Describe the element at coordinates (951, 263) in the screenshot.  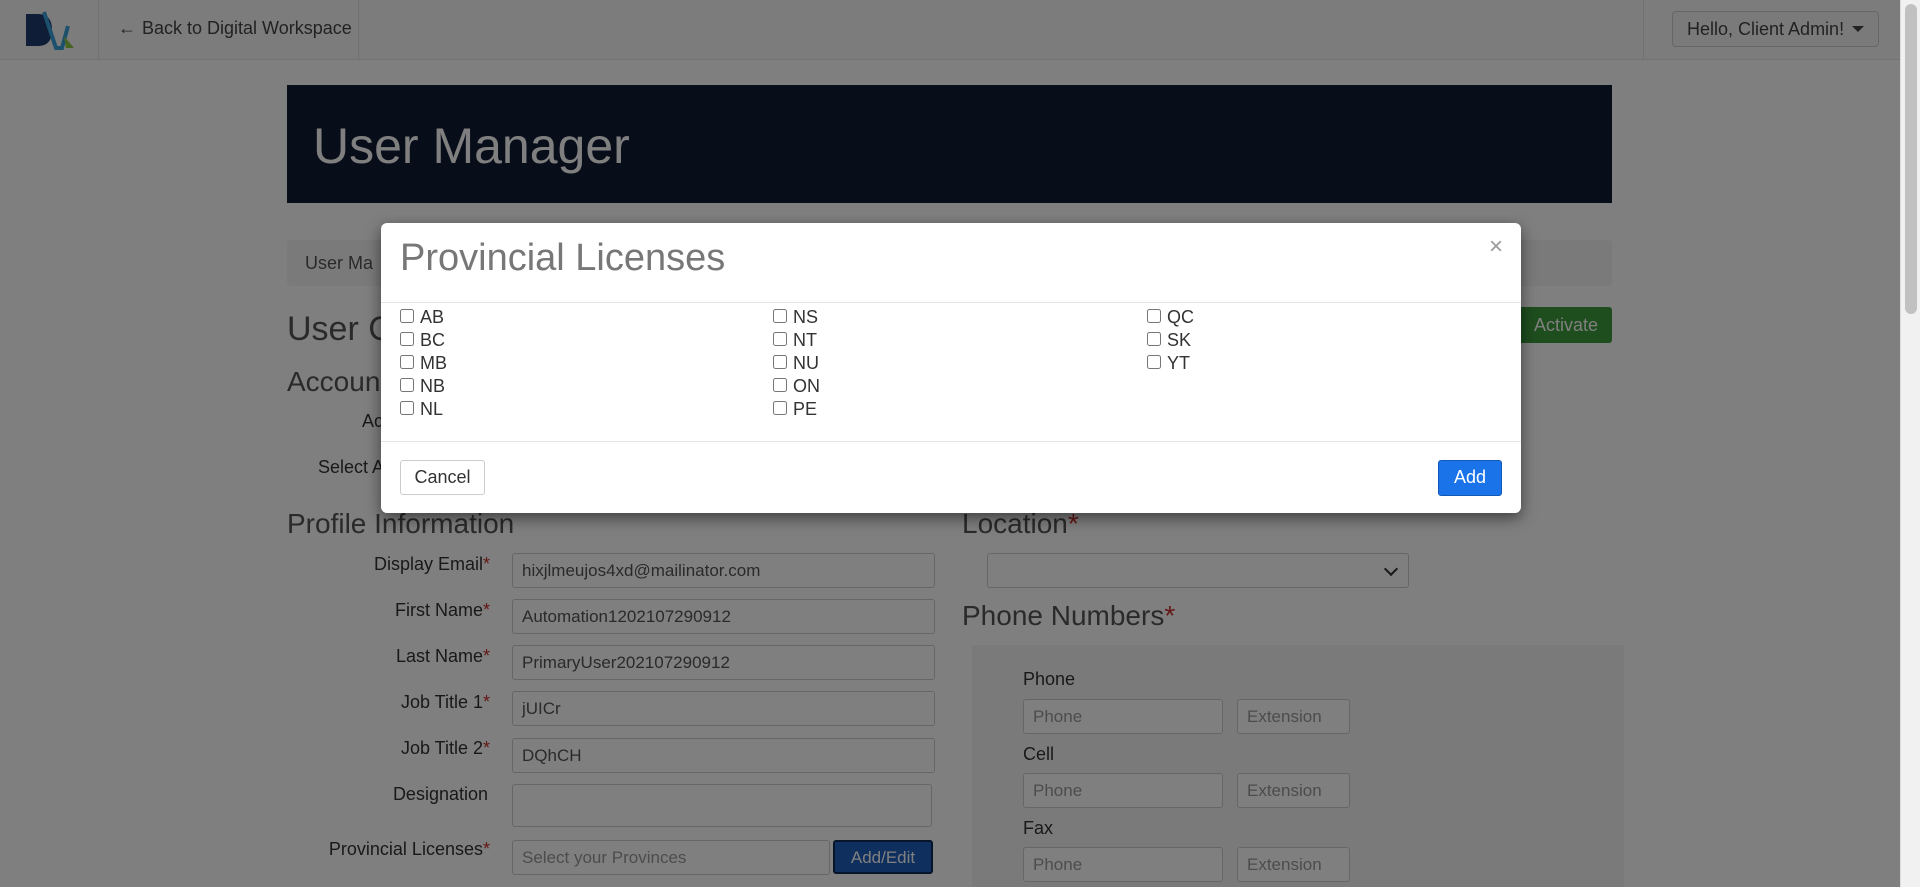
I see `modal-header: Provincial Licenses ×` at that location.